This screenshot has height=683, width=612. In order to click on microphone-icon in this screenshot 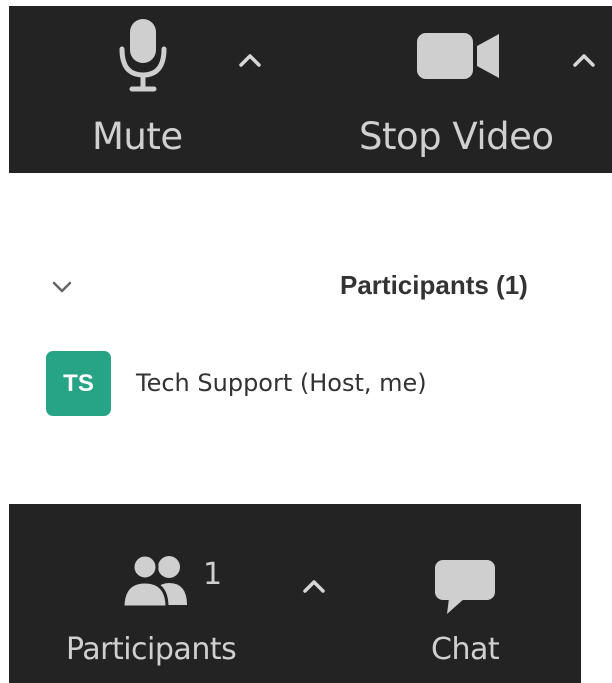, I will do `click(143, 55)`.